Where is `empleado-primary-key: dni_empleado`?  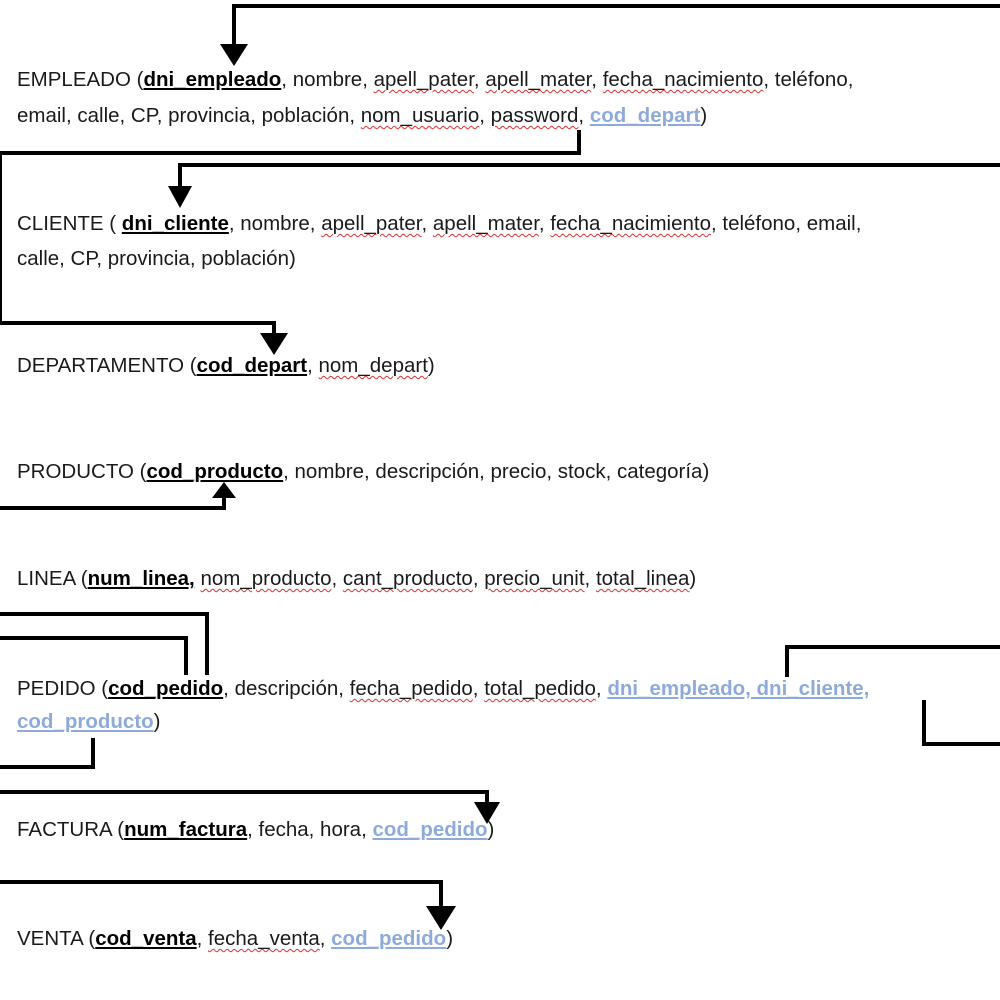 empleado-primary-key: dni_empleado is located at coordinates (212, 79).